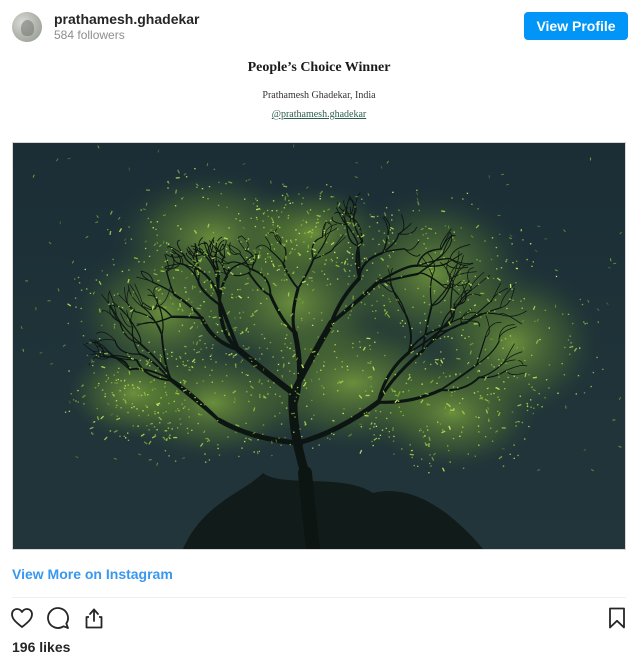 The height and width of the screenshot is (663, 637). Describe the element at coordinates (92, 574) in the screenshot. I see `view-more-link: View More on Instagram` at that location.